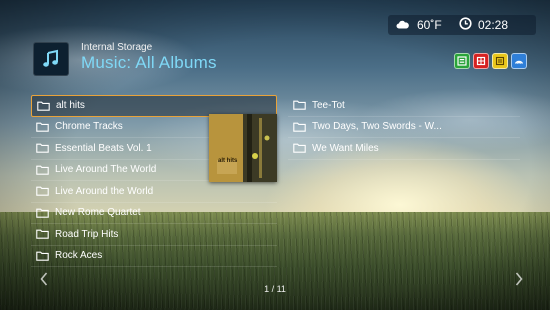  What do you see at coordinates (98, 213) in the screenshot?
I see `album-label: New Rome Quartet` at bounding box center [98, 213].